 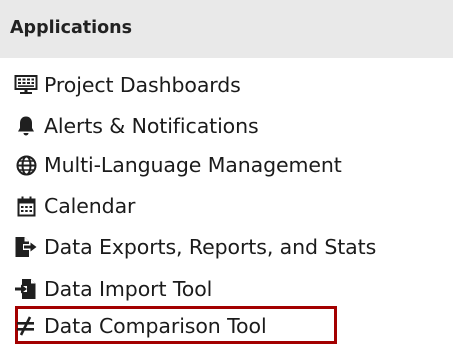 I want to click on app-link-project-dashboards: Project Dashboards, so click(x=127, y=85).